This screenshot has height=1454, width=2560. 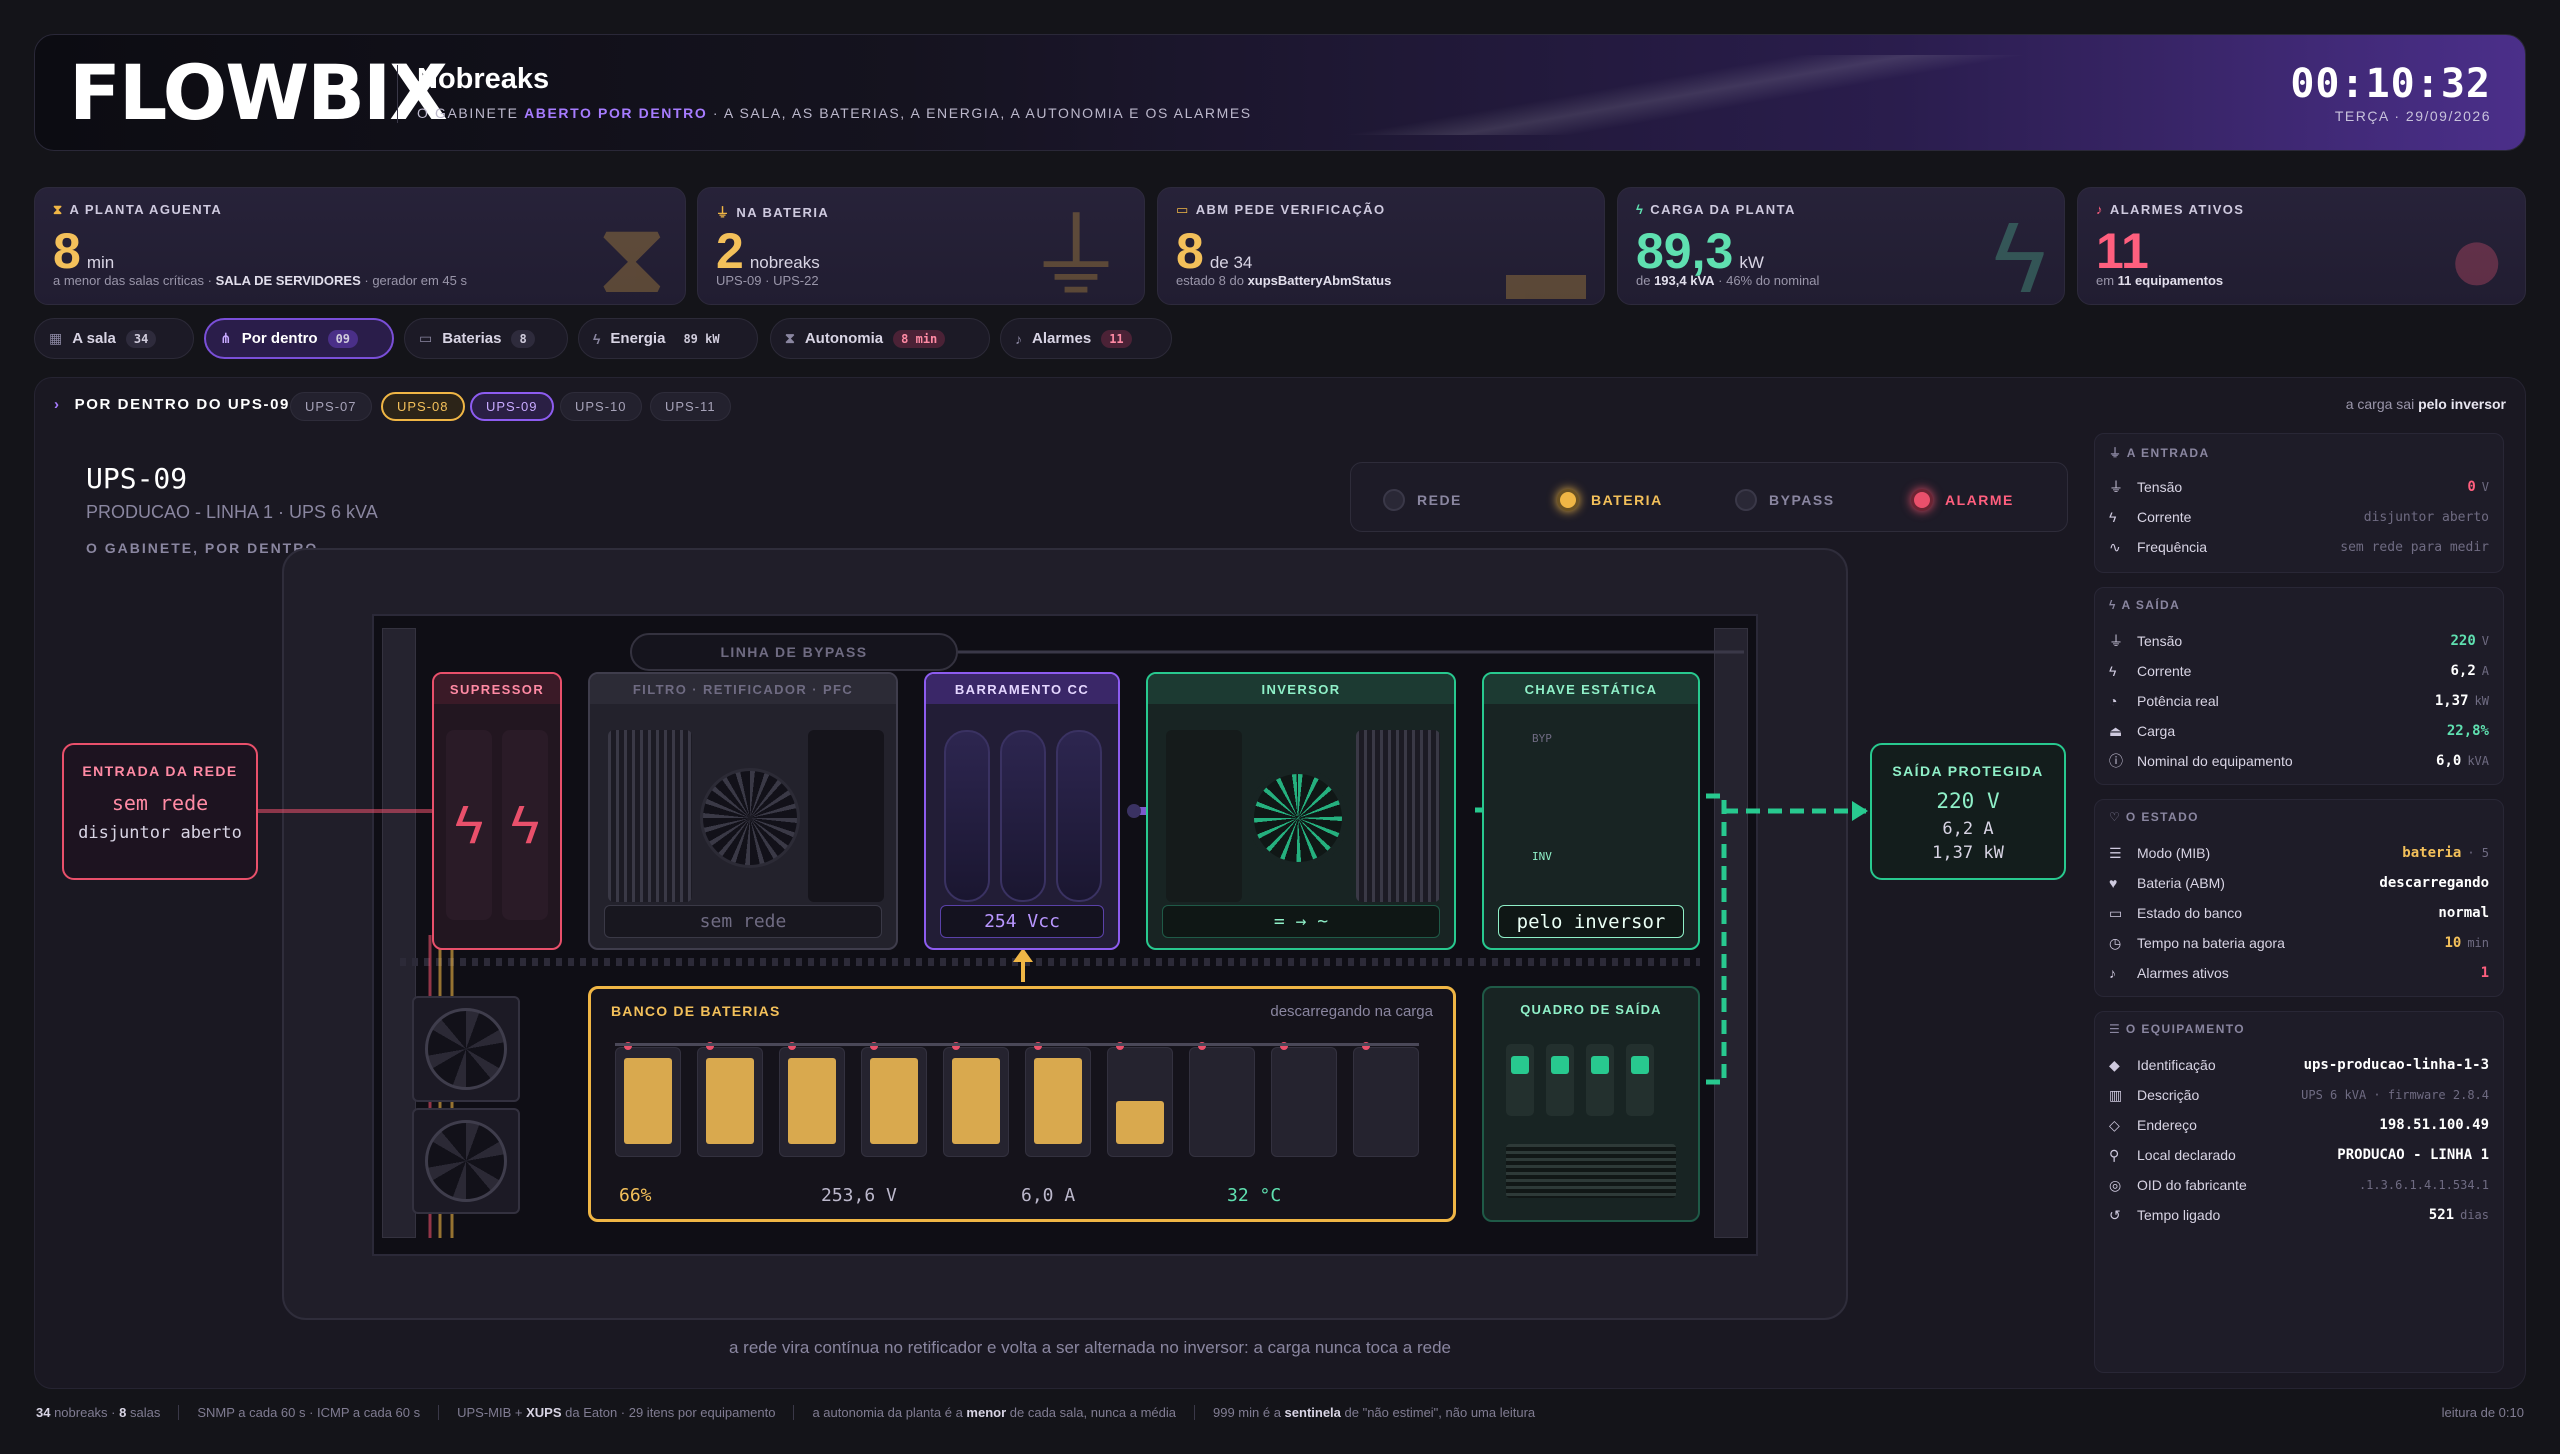 What do you see at coordinates (331, 406) in the screenshot?
I see `chip-ups-07: UPS-07` at bounding box center [331, 406].